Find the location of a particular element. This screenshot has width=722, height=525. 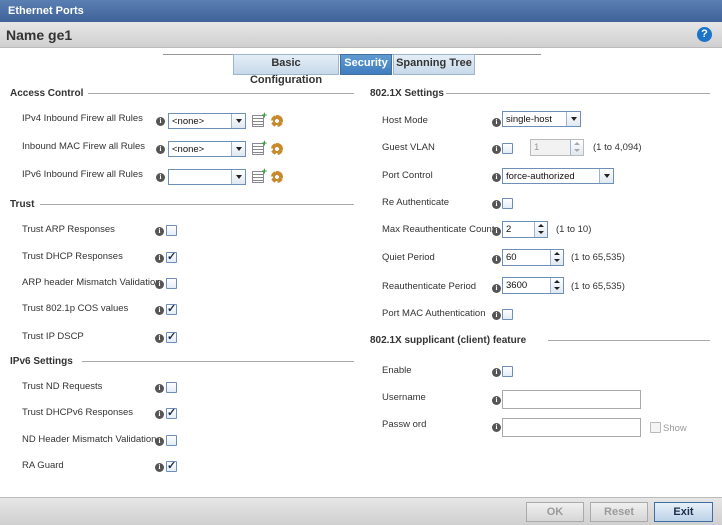

guest-vlan-stepper: 1 is located at coordinates (557, 147).